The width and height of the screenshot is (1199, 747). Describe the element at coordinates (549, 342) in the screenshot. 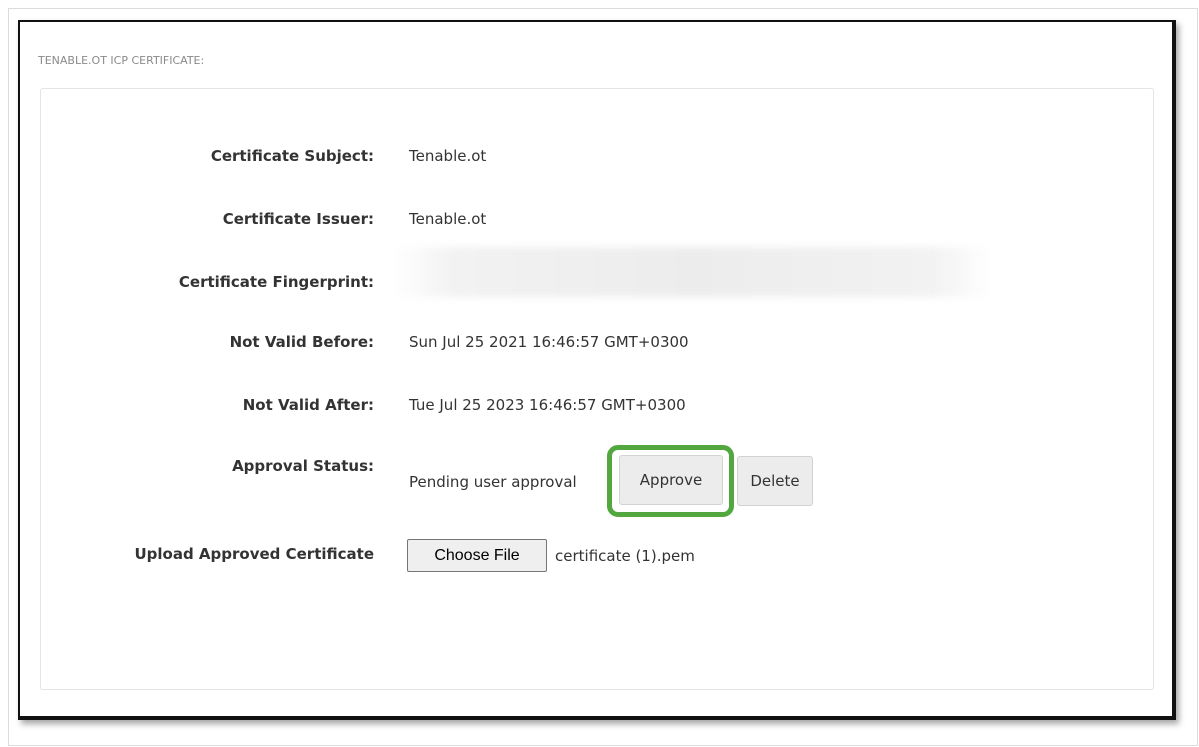

I see `not-valid-before-value: Sun Jul 25 2021 16:46:57 GMT+0300` at that location.